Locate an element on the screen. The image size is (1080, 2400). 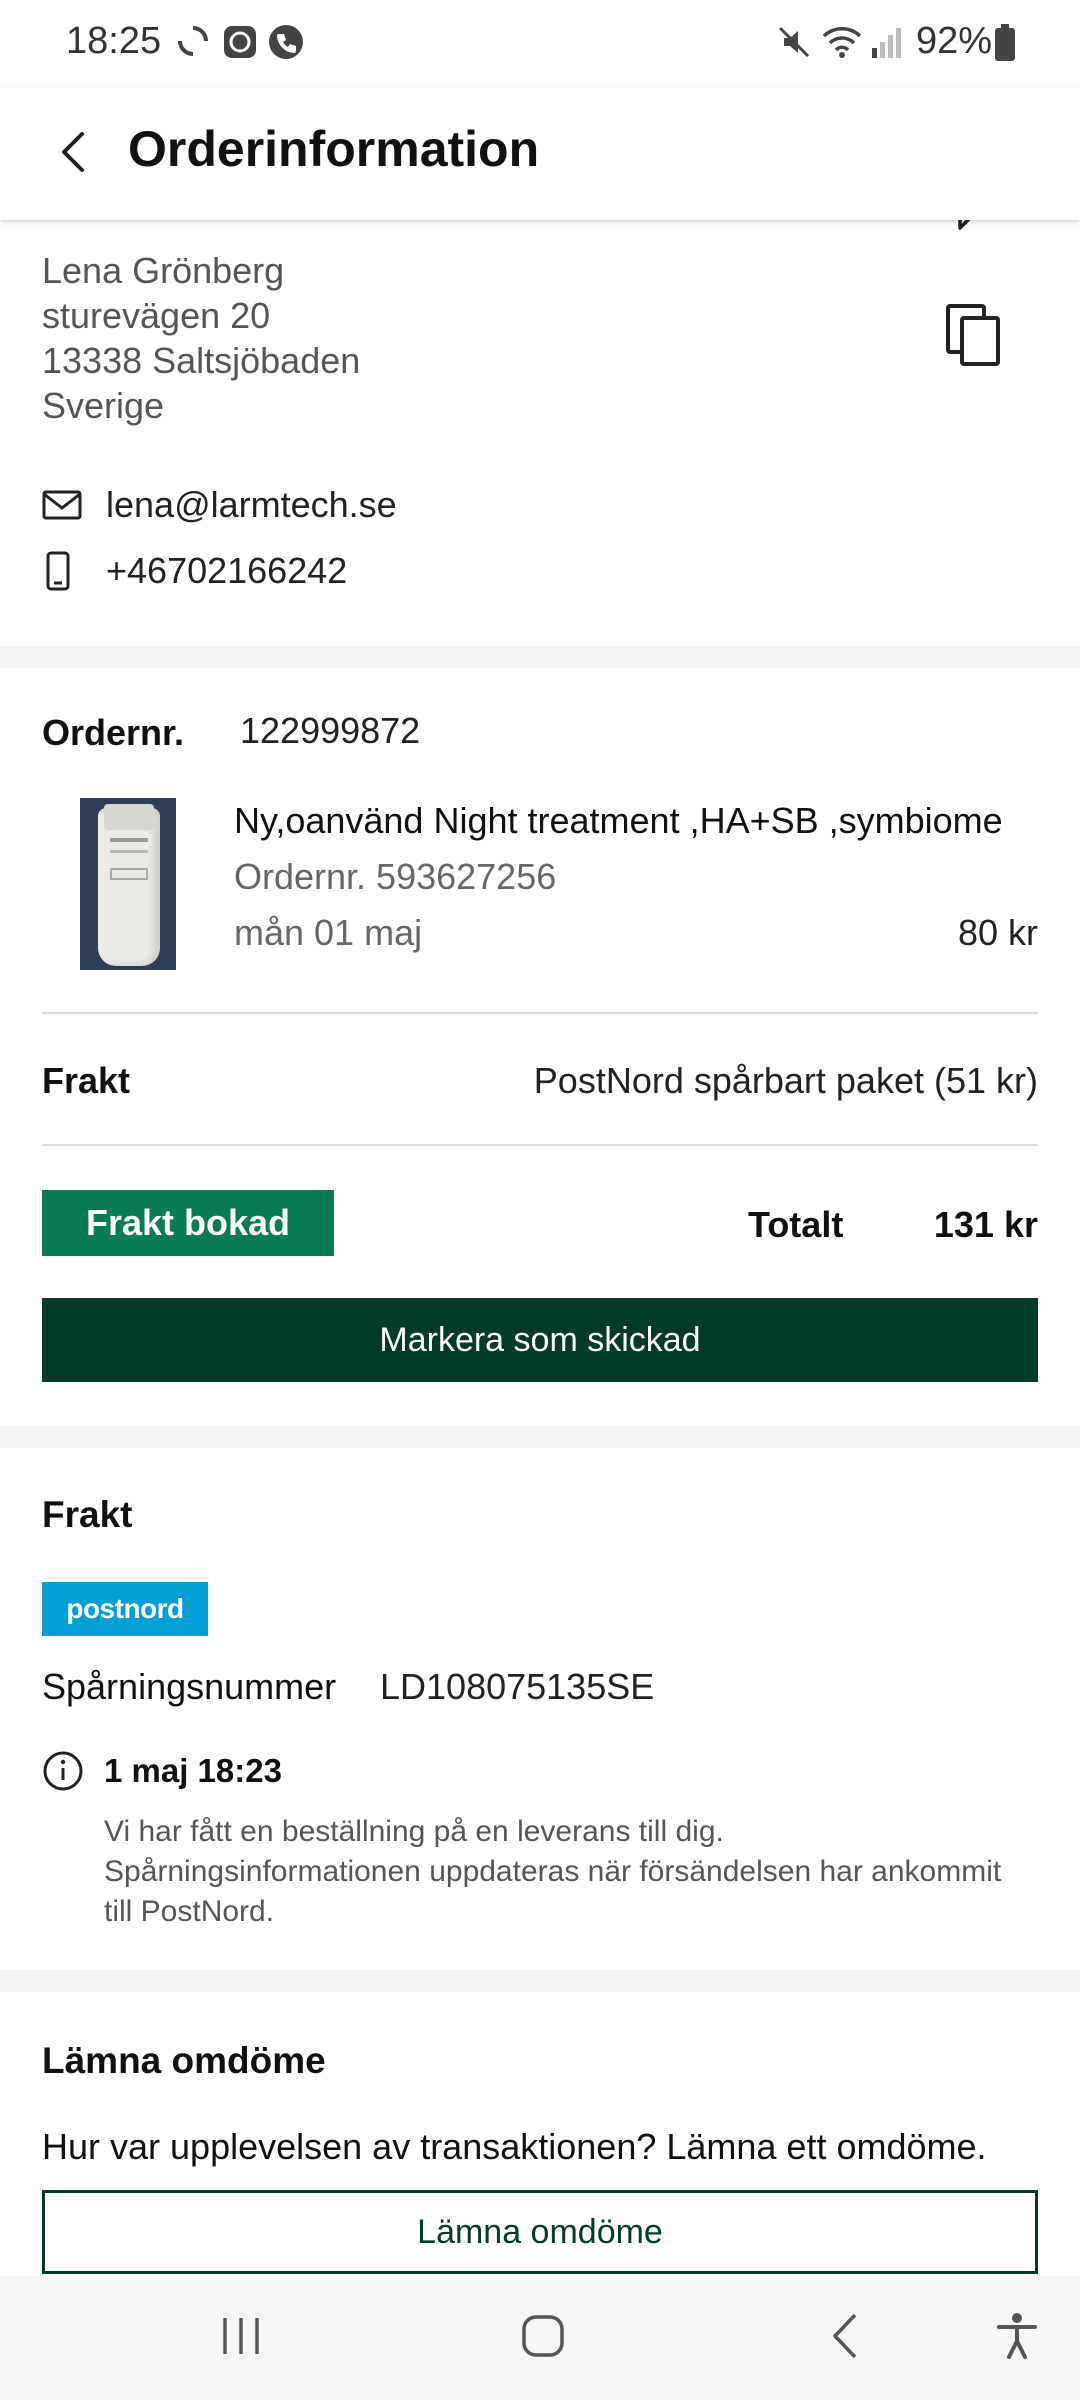
tracking-number: LD108075135SE is located at coordinates (517, 1687).